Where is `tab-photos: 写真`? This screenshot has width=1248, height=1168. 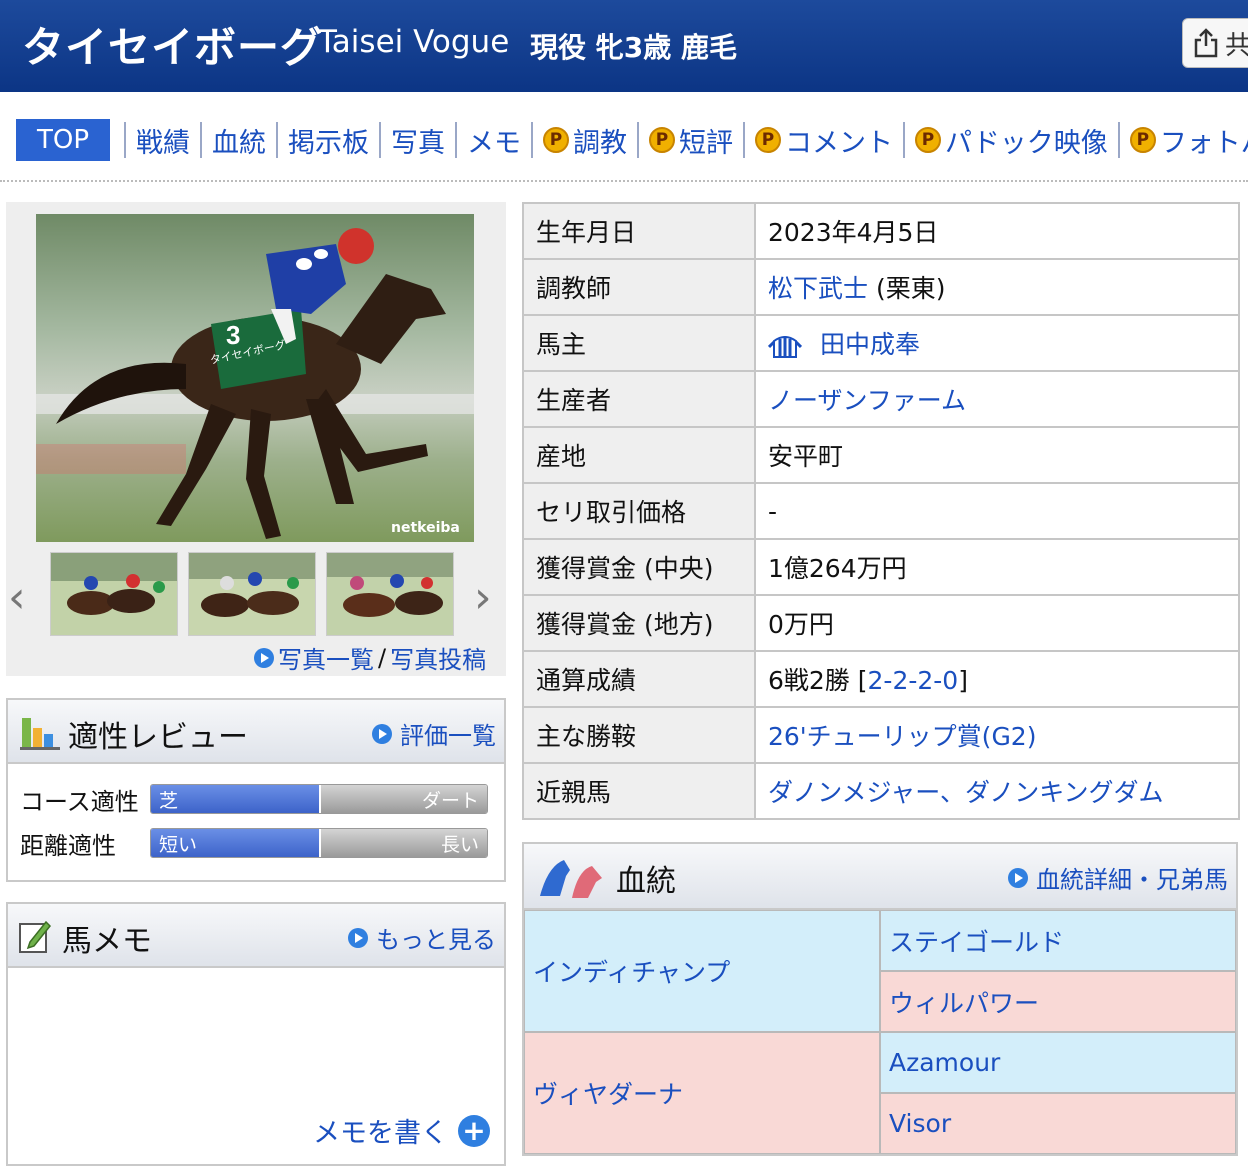
tab-photos: 写真 is located at coordinates (417, 140).